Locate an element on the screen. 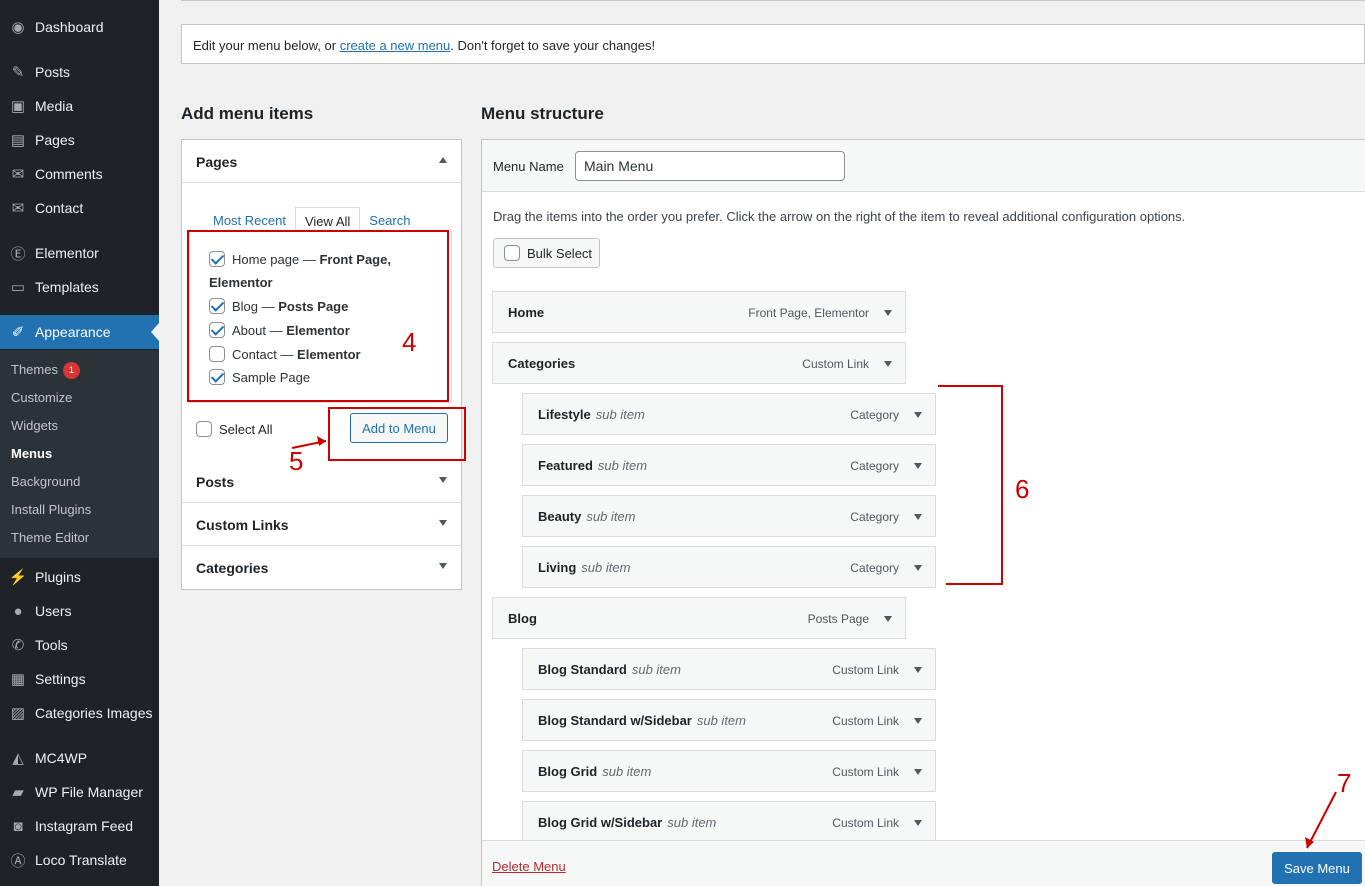  bulk-select-checkbox is located at coordinates (512, 253).